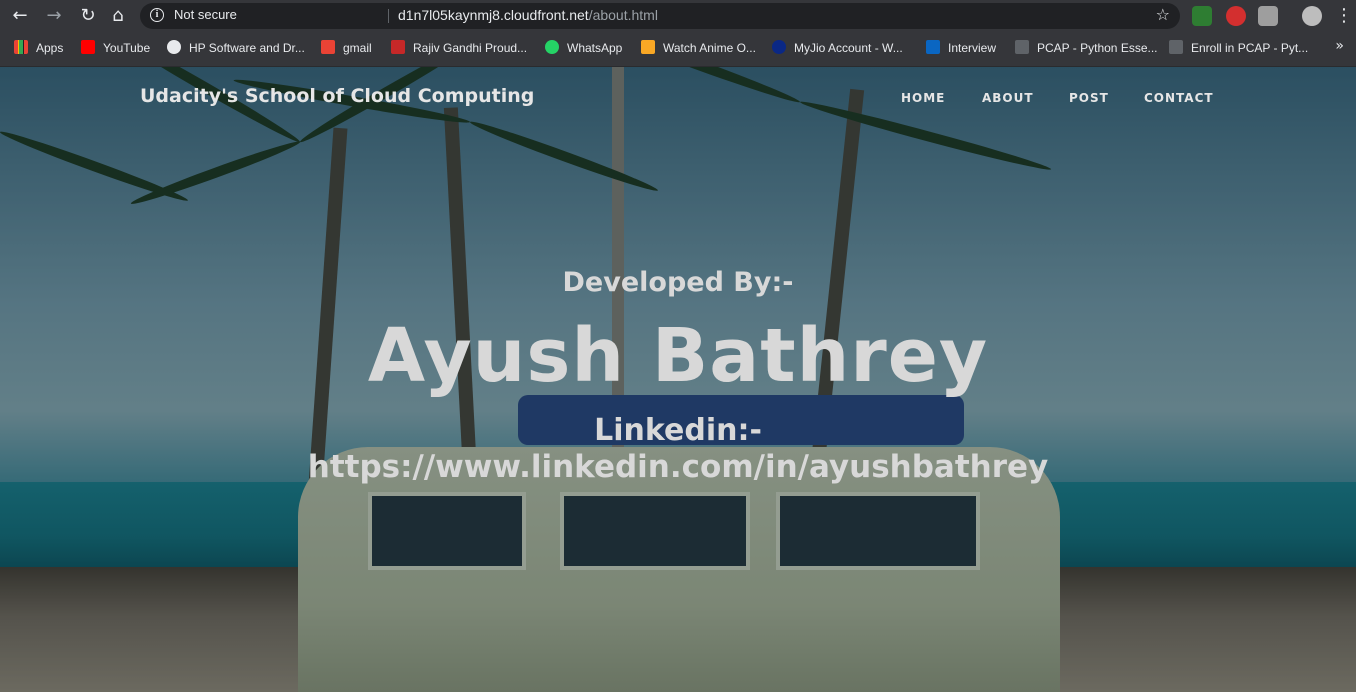  Describe the element at coordinates (357, 48) in the screenshot. I see `bookmark-label: gmail` at that location.